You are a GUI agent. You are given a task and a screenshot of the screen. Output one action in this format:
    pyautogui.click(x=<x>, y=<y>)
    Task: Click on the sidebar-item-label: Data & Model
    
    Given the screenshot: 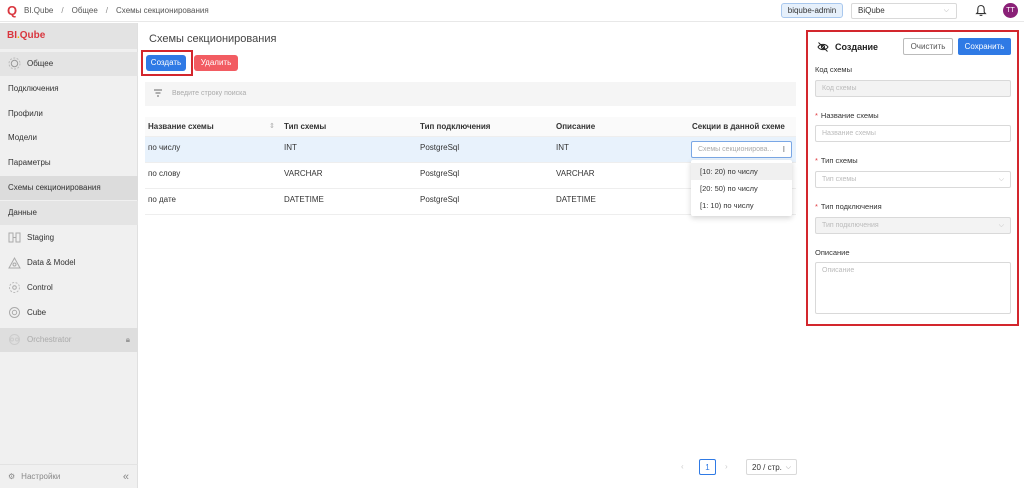 What is the action you would take?
    pyautogui.click(x=51, y=262)
    